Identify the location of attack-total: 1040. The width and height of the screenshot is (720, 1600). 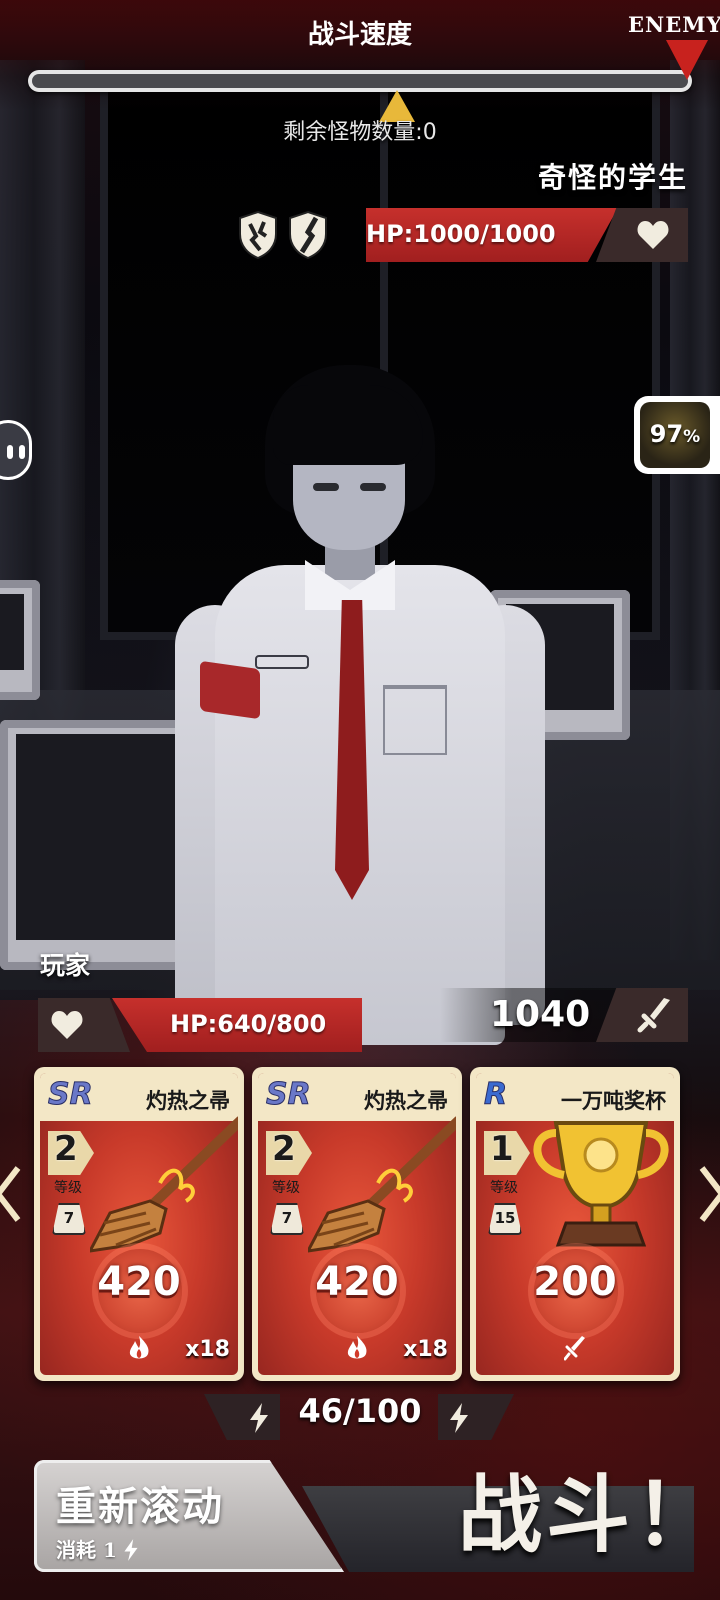
(530, 1015).